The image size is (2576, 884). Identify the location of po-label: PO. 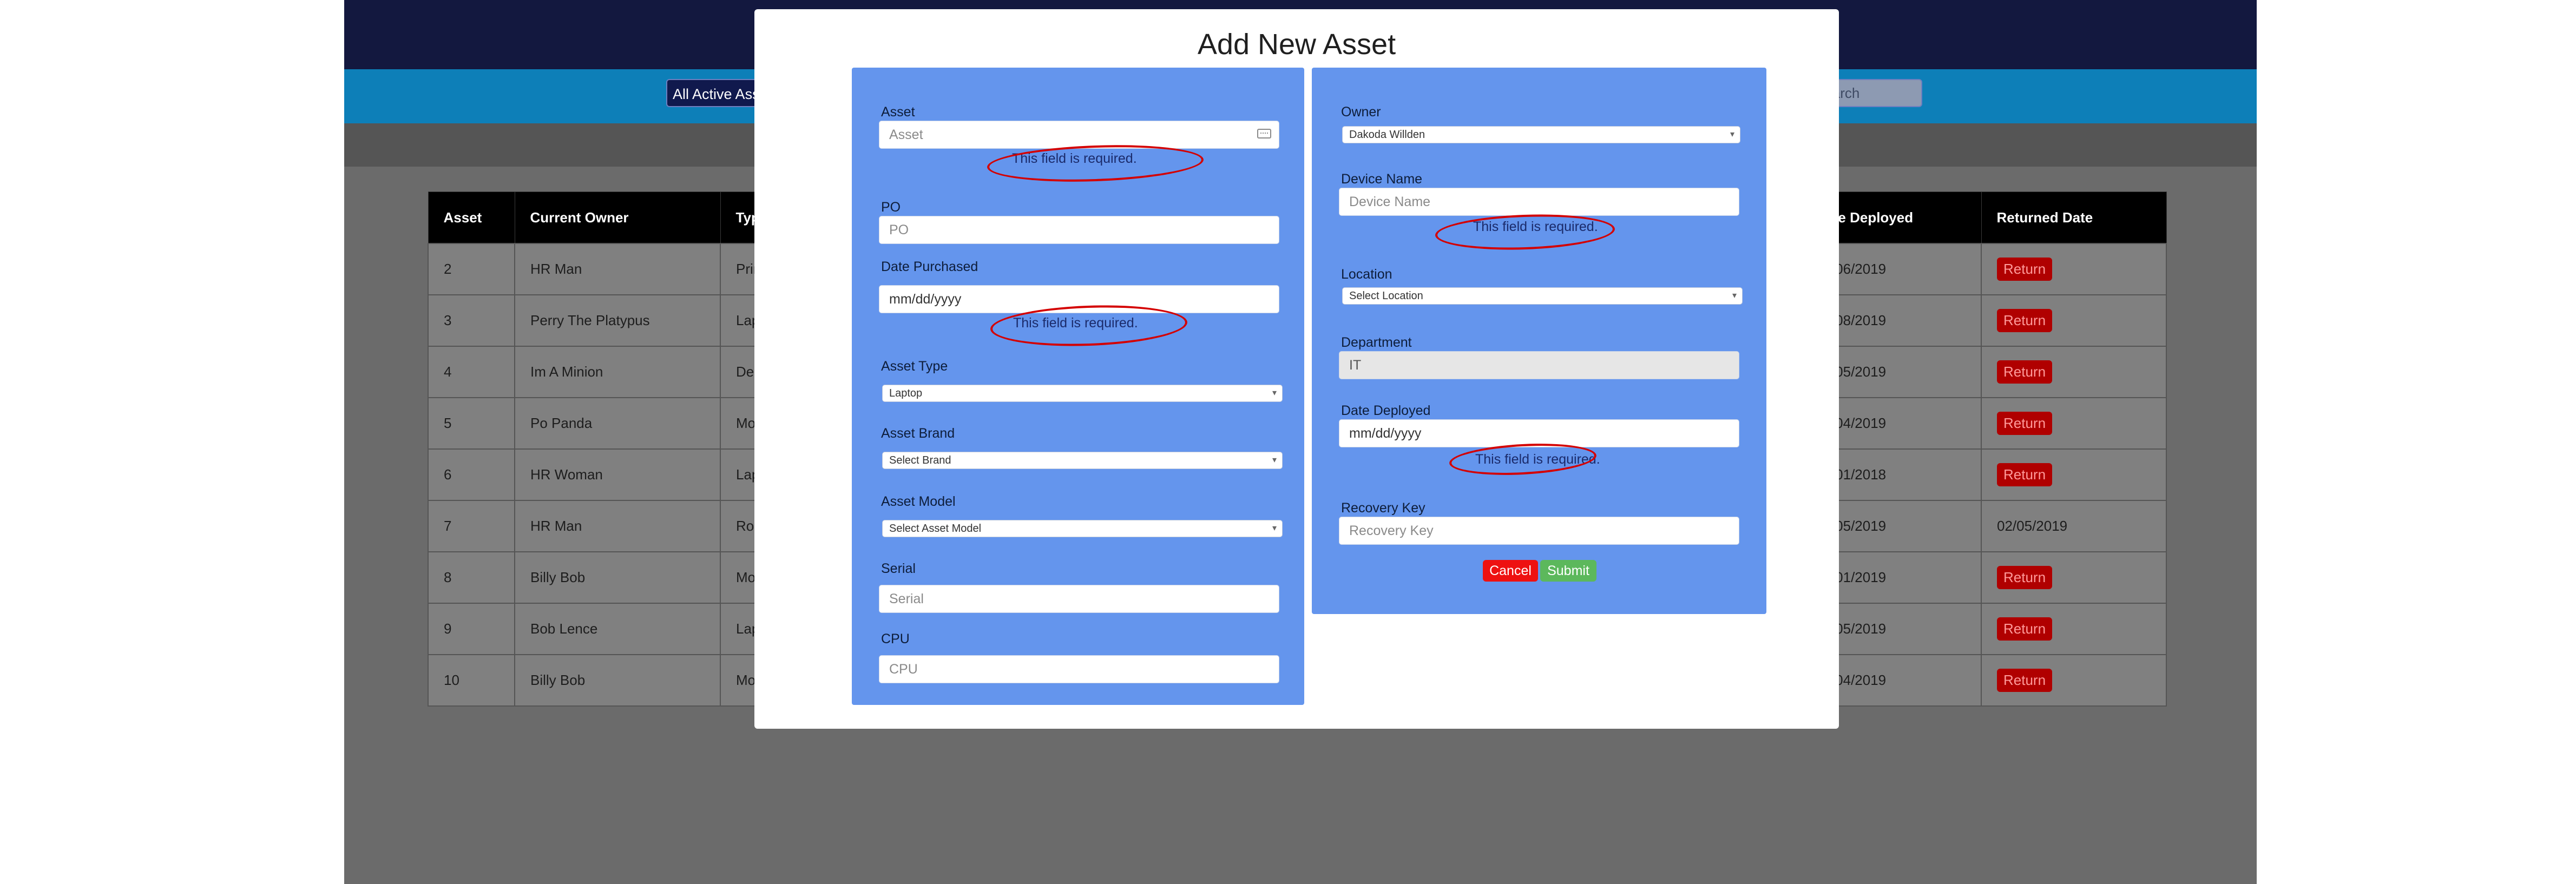
(891, 207).